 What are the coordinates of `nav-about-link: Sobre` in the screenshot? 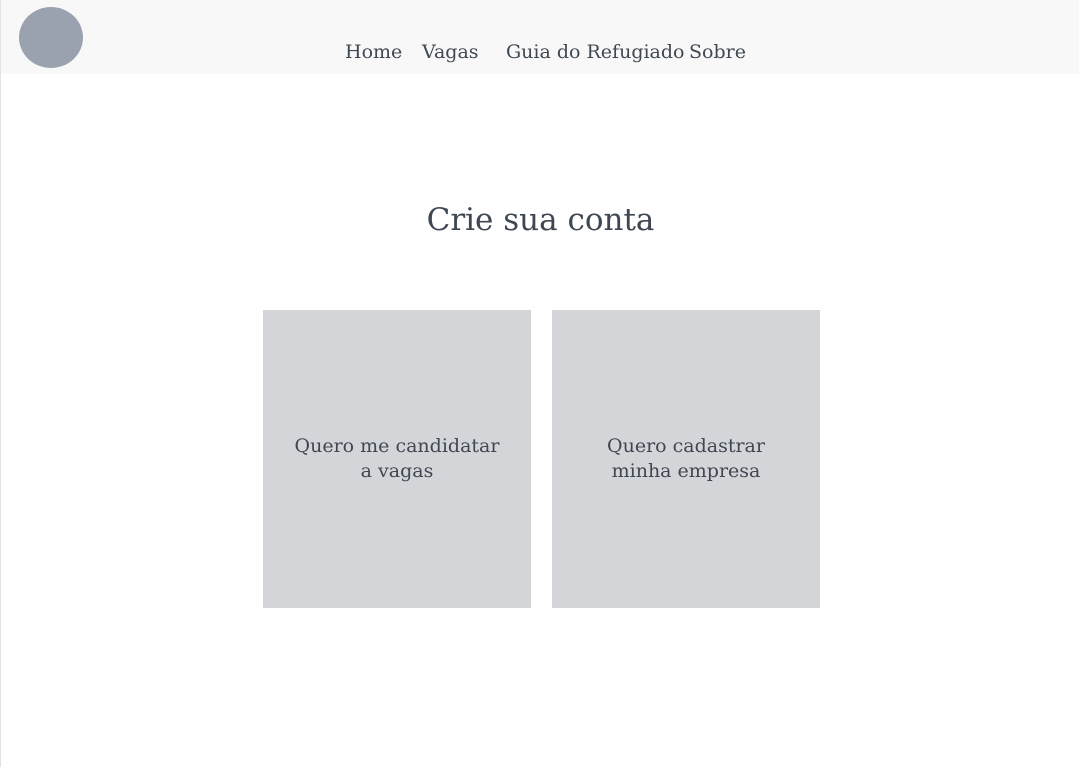 It's located at (717, 52).